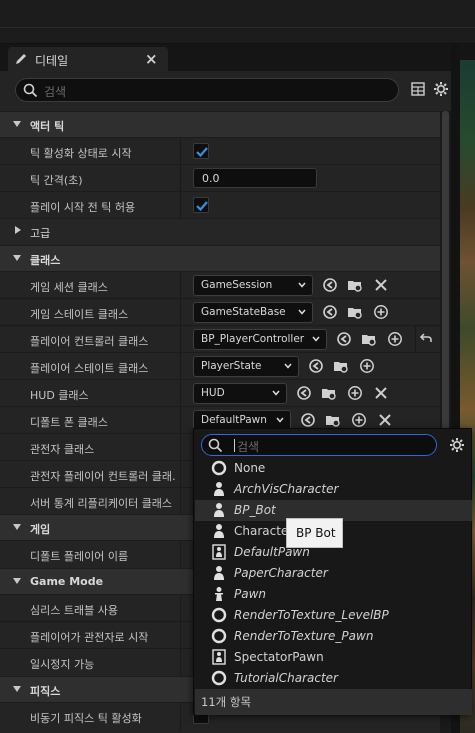 This screenshot has height=733, width=475. I want to click on allow-tick-checkbox, so click(201, 205).